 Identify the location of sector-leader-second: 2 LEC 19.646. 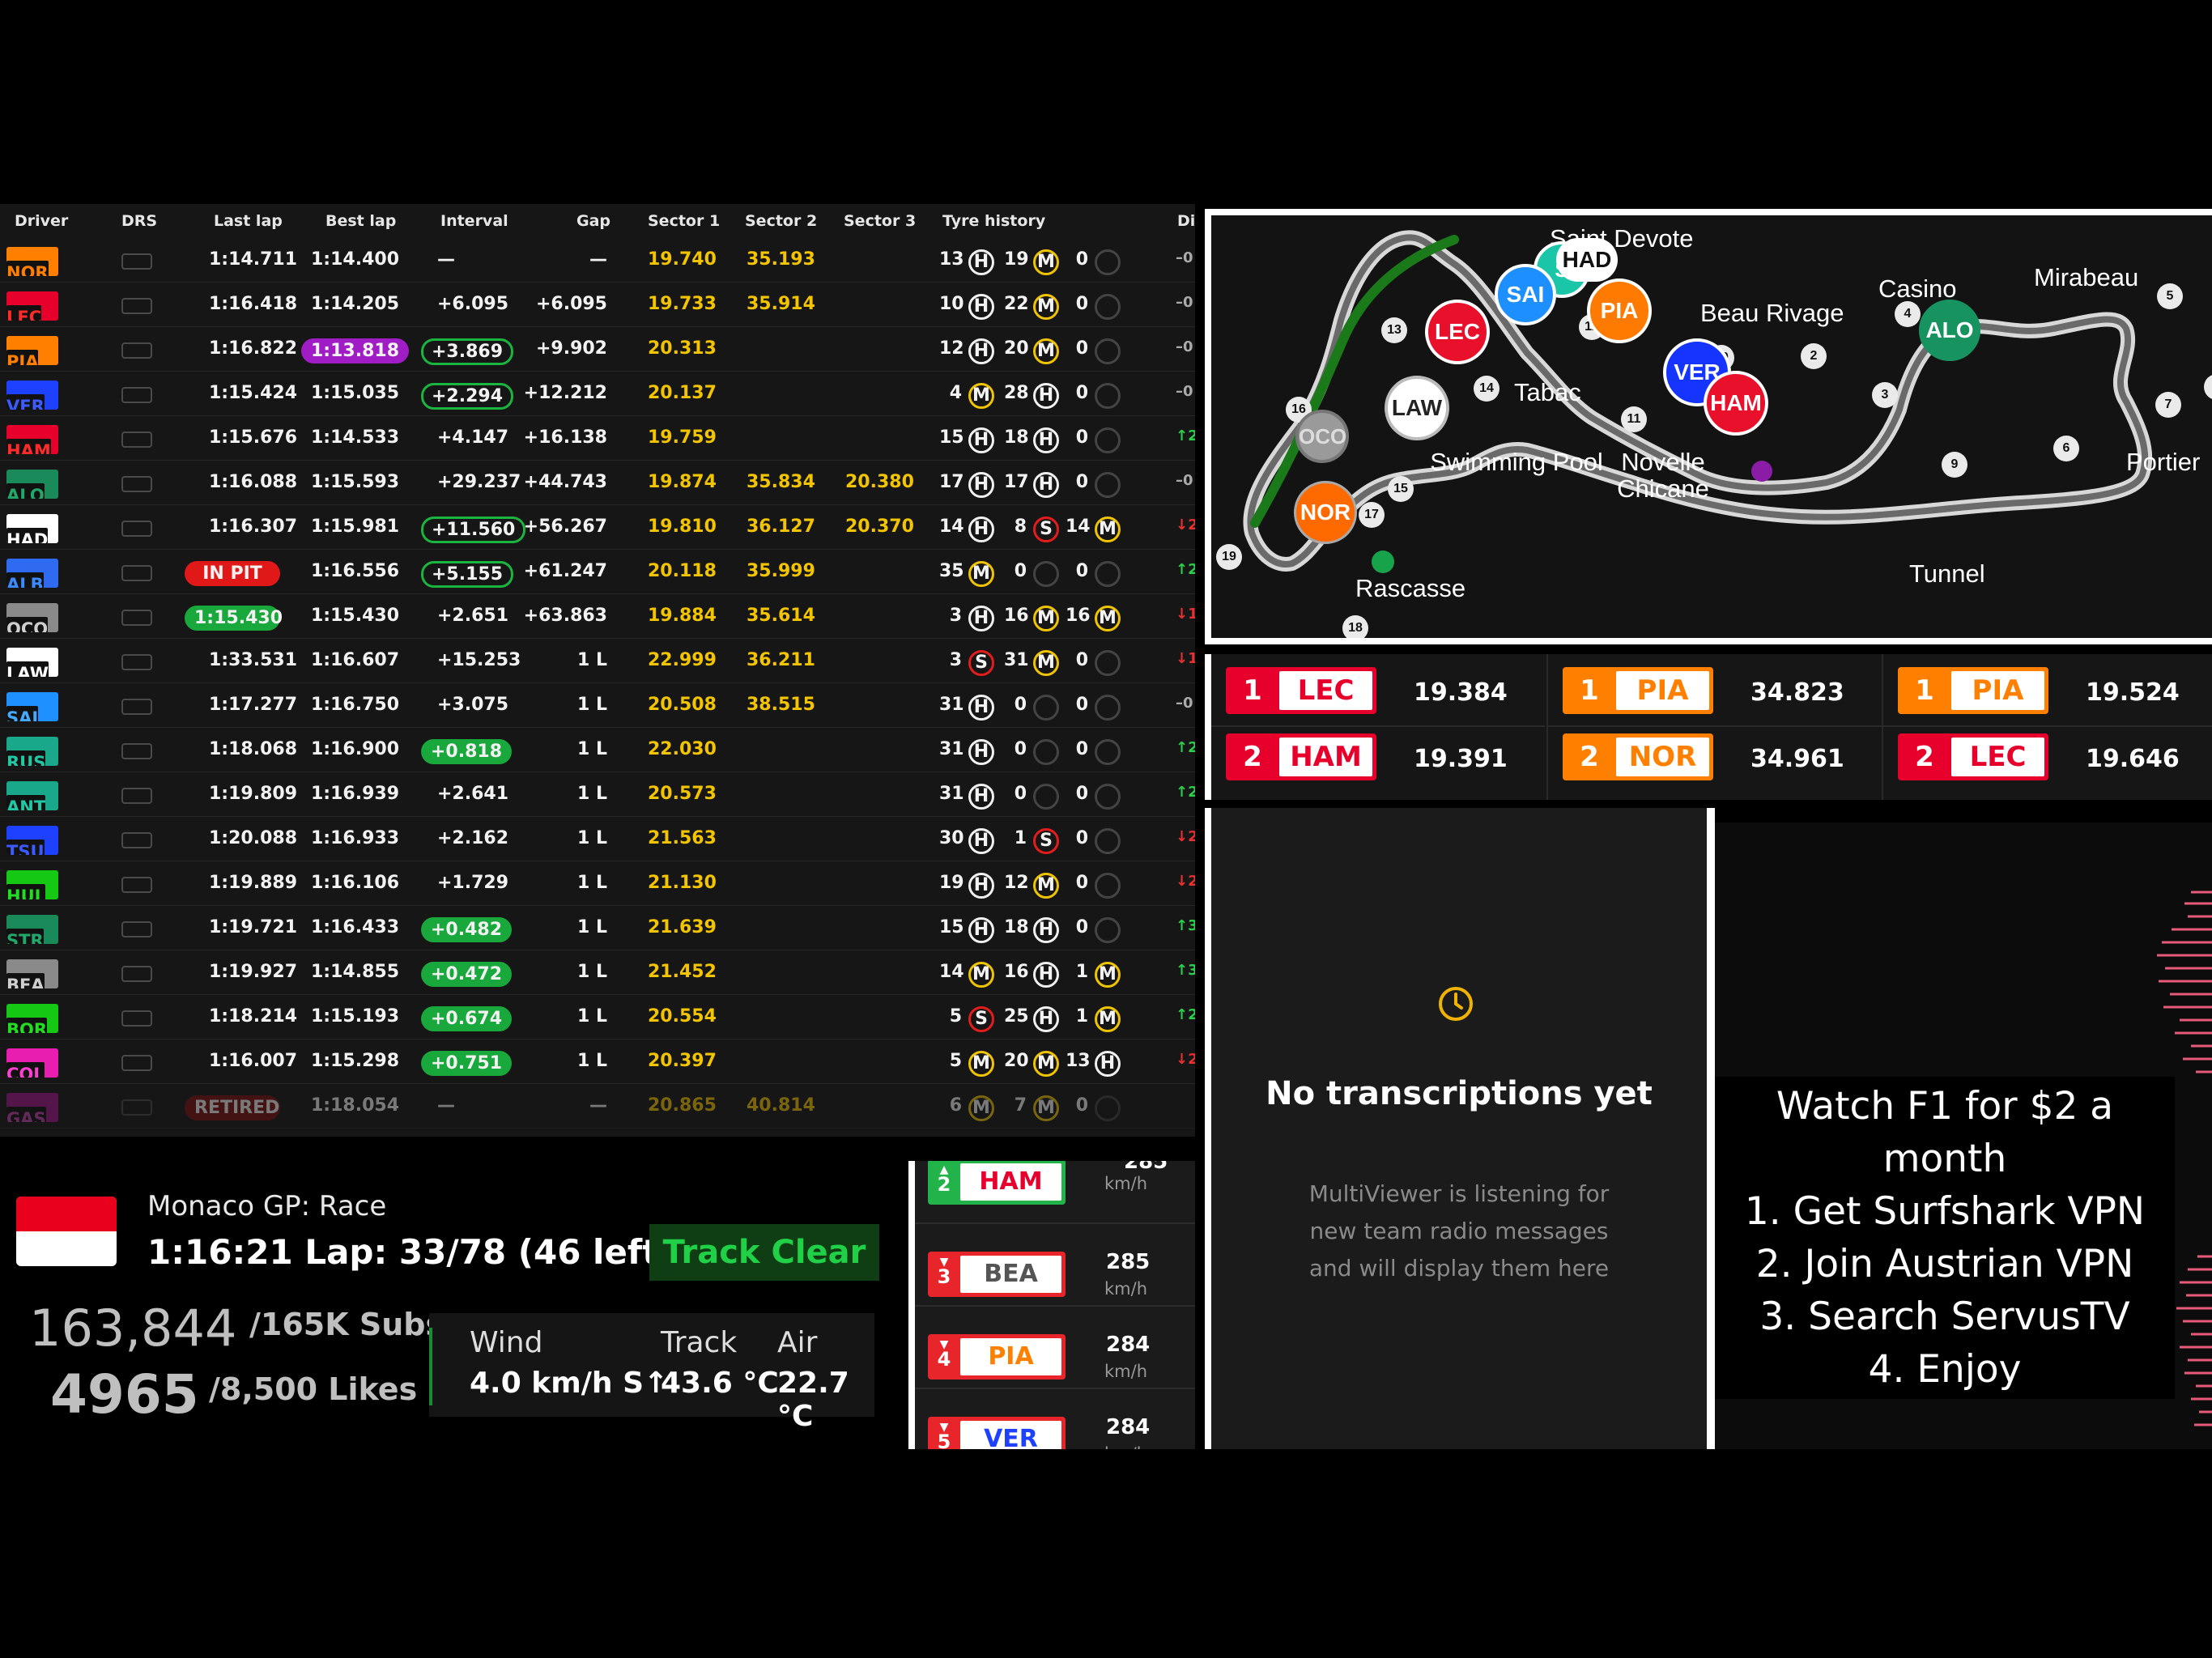
(2048, 763).